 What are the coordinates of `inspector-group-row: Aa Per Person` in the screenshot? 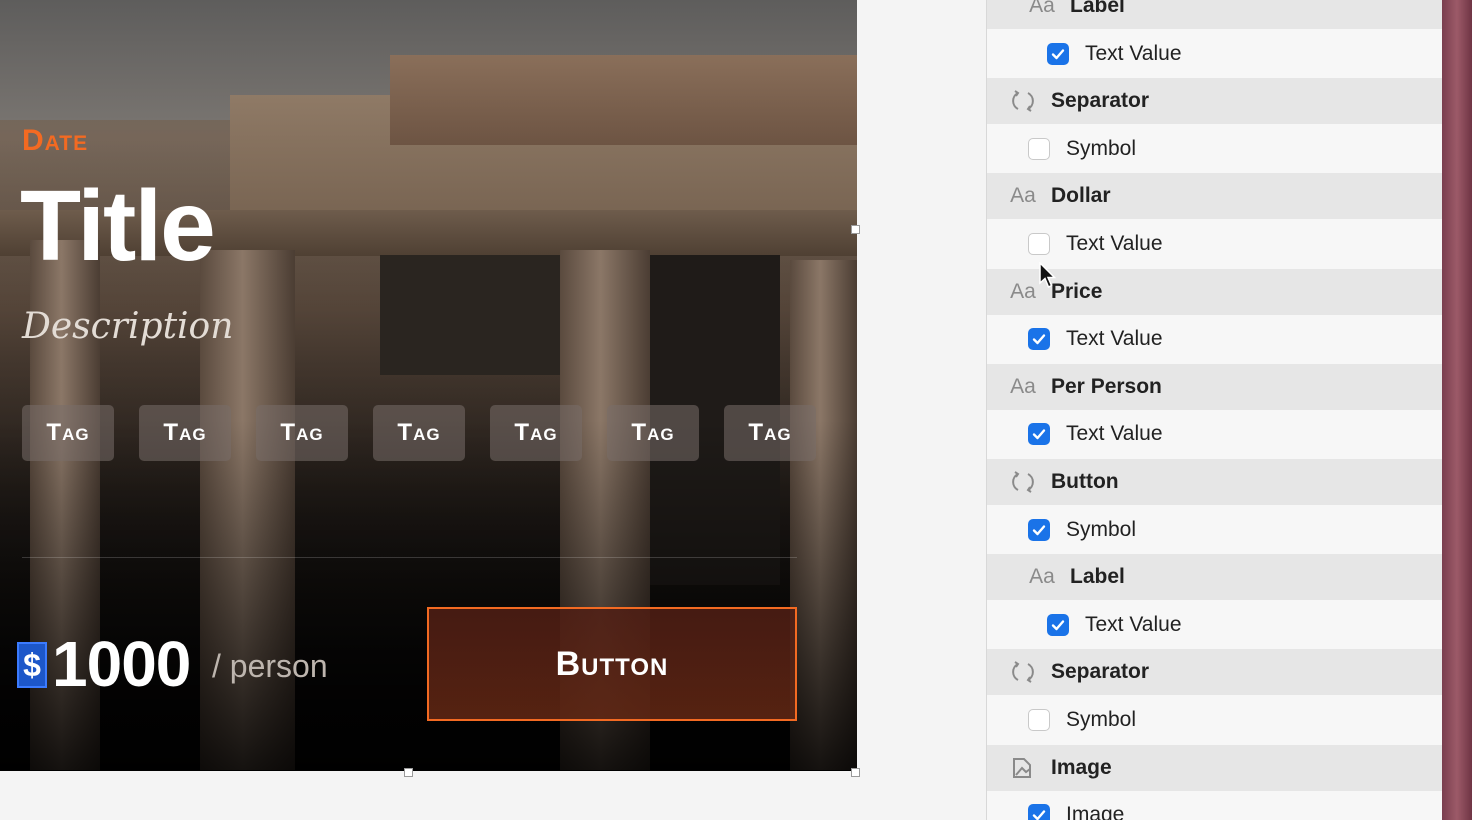 It's located at (1215, 386).